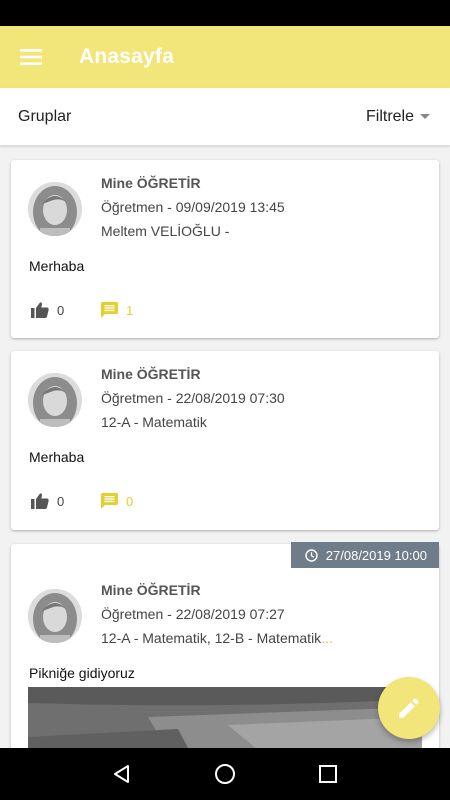 The width and height of the screenshot is (450, 800). What do you see at coordinates (165, 231) in the screenshot?
I see `post-groups: Meltem VELİOĞLU -` at bounding box center [165, 231].